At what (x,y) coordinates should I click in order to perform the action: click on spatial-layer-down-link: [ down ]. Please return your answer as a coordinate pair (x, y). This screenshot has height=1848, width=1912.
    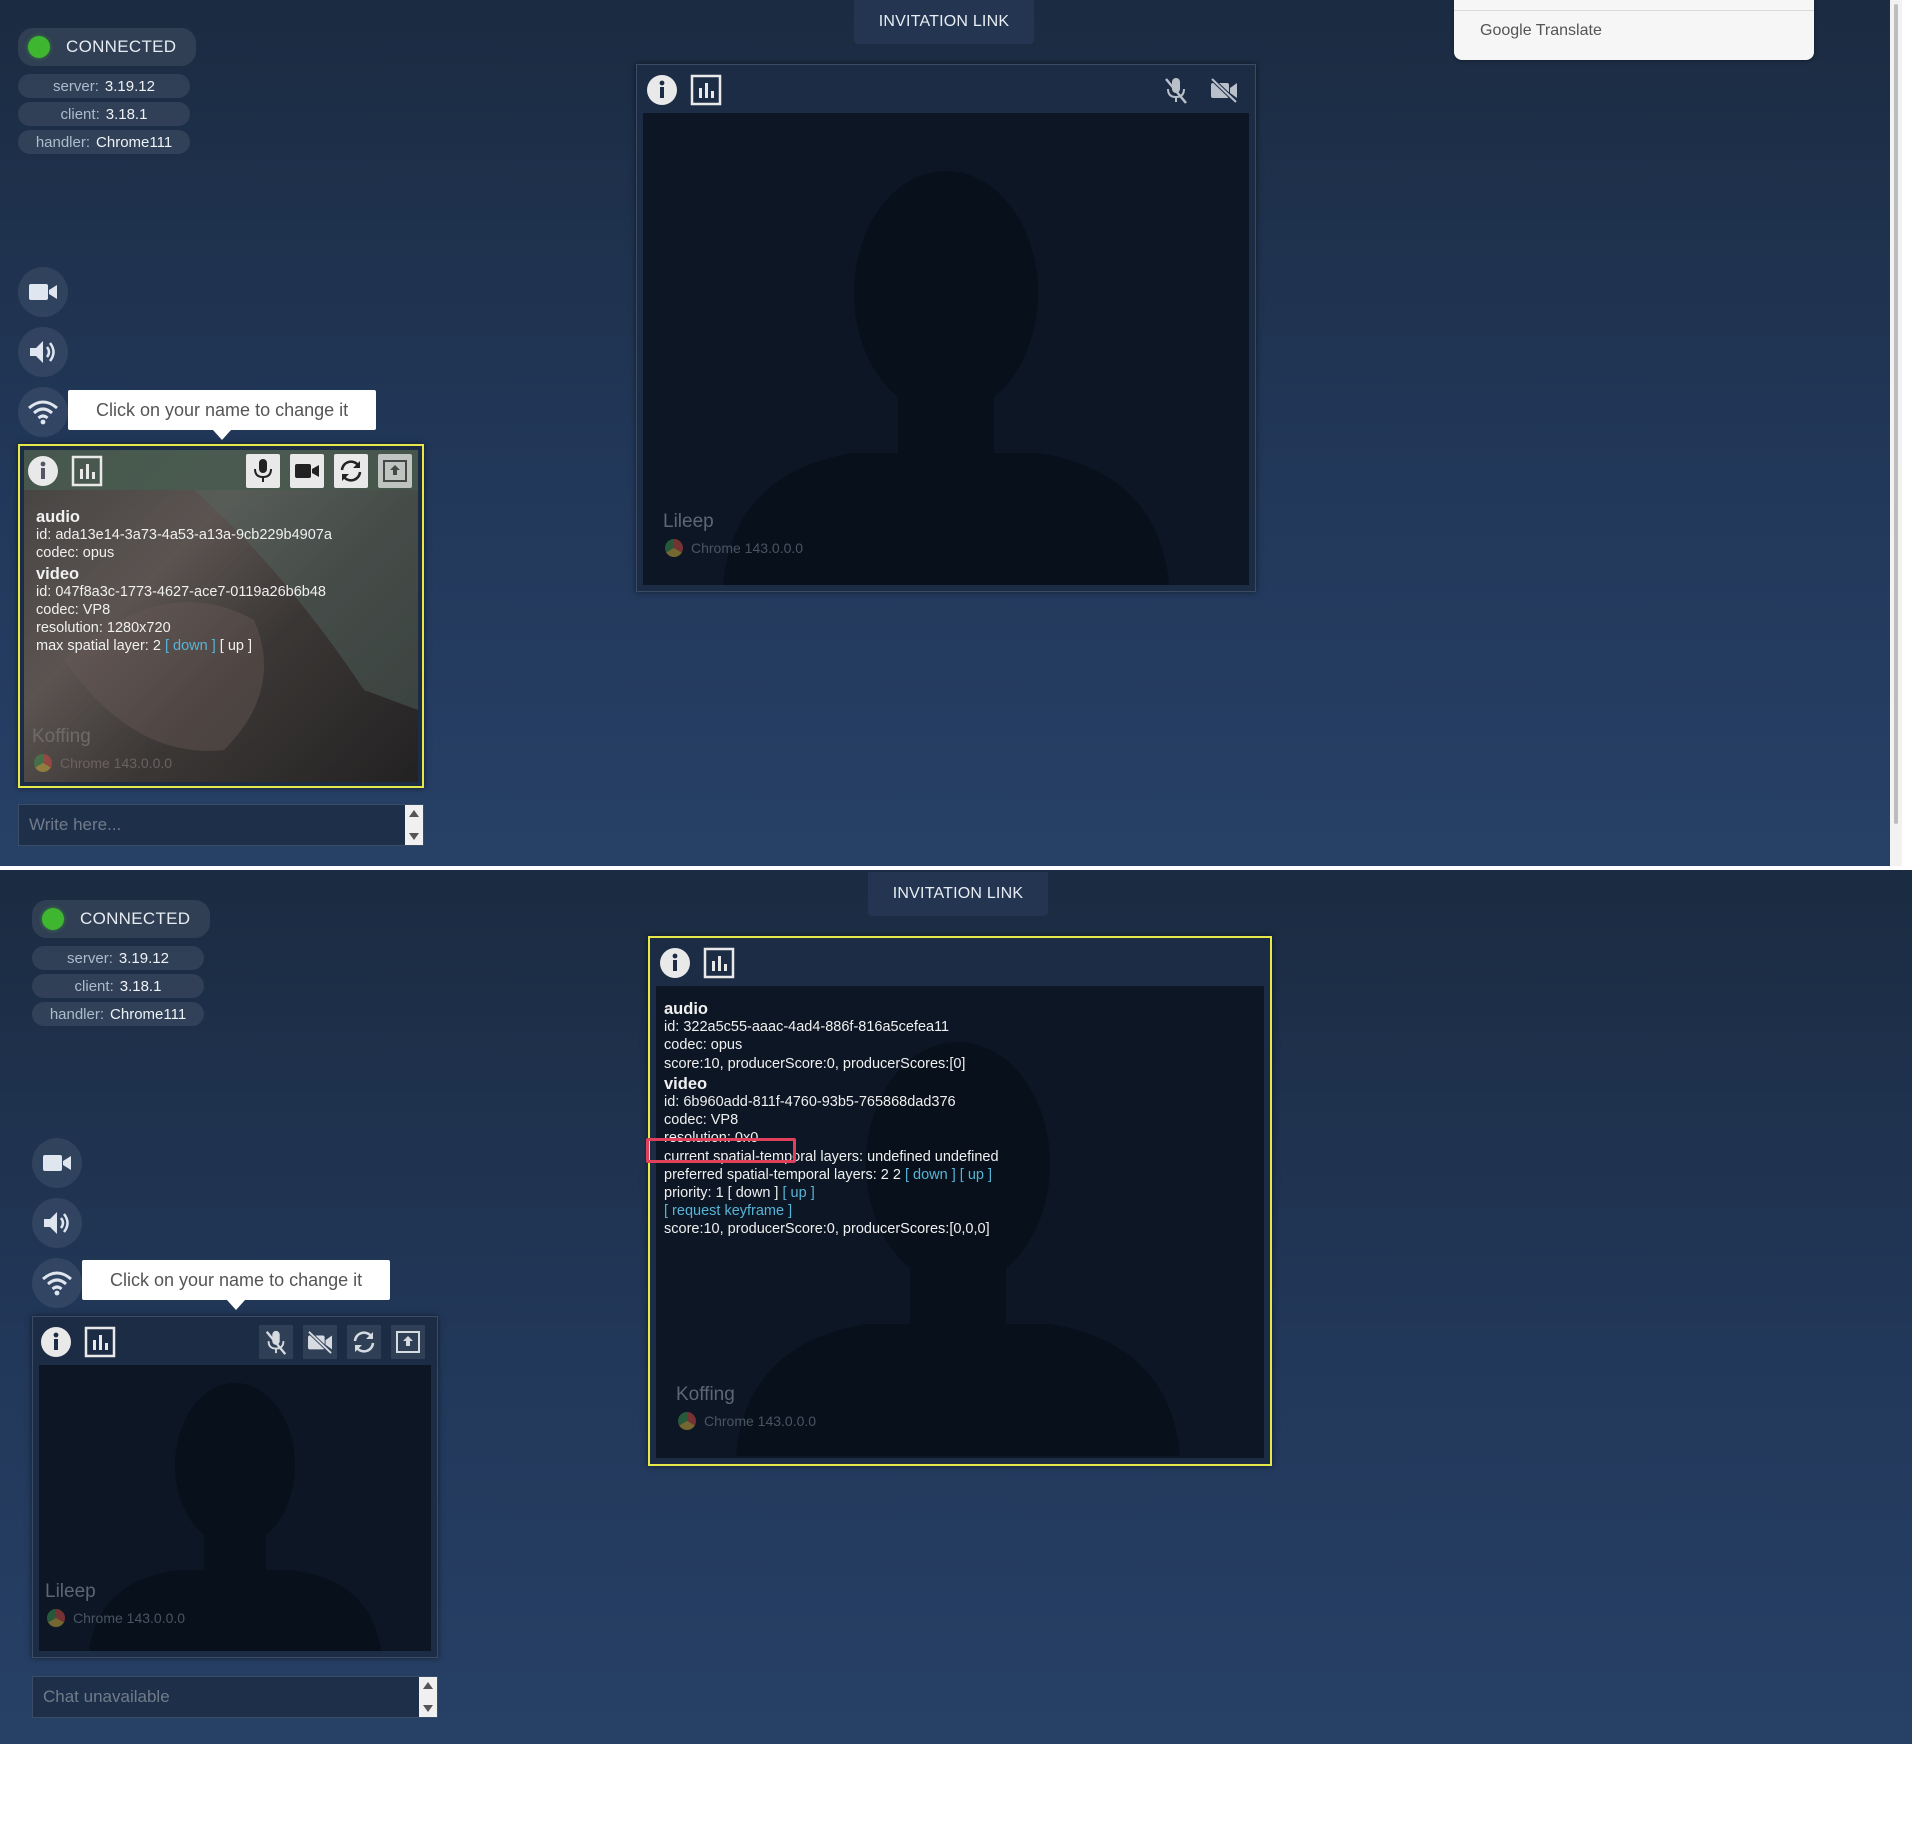
    Looking at the image, I should click on (190, 646).